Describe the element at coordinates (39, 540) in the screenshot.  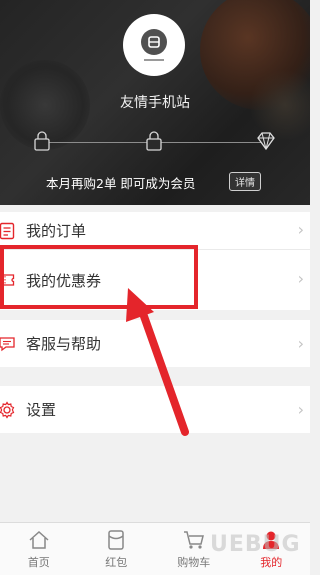
I see `home-icon` at that location.